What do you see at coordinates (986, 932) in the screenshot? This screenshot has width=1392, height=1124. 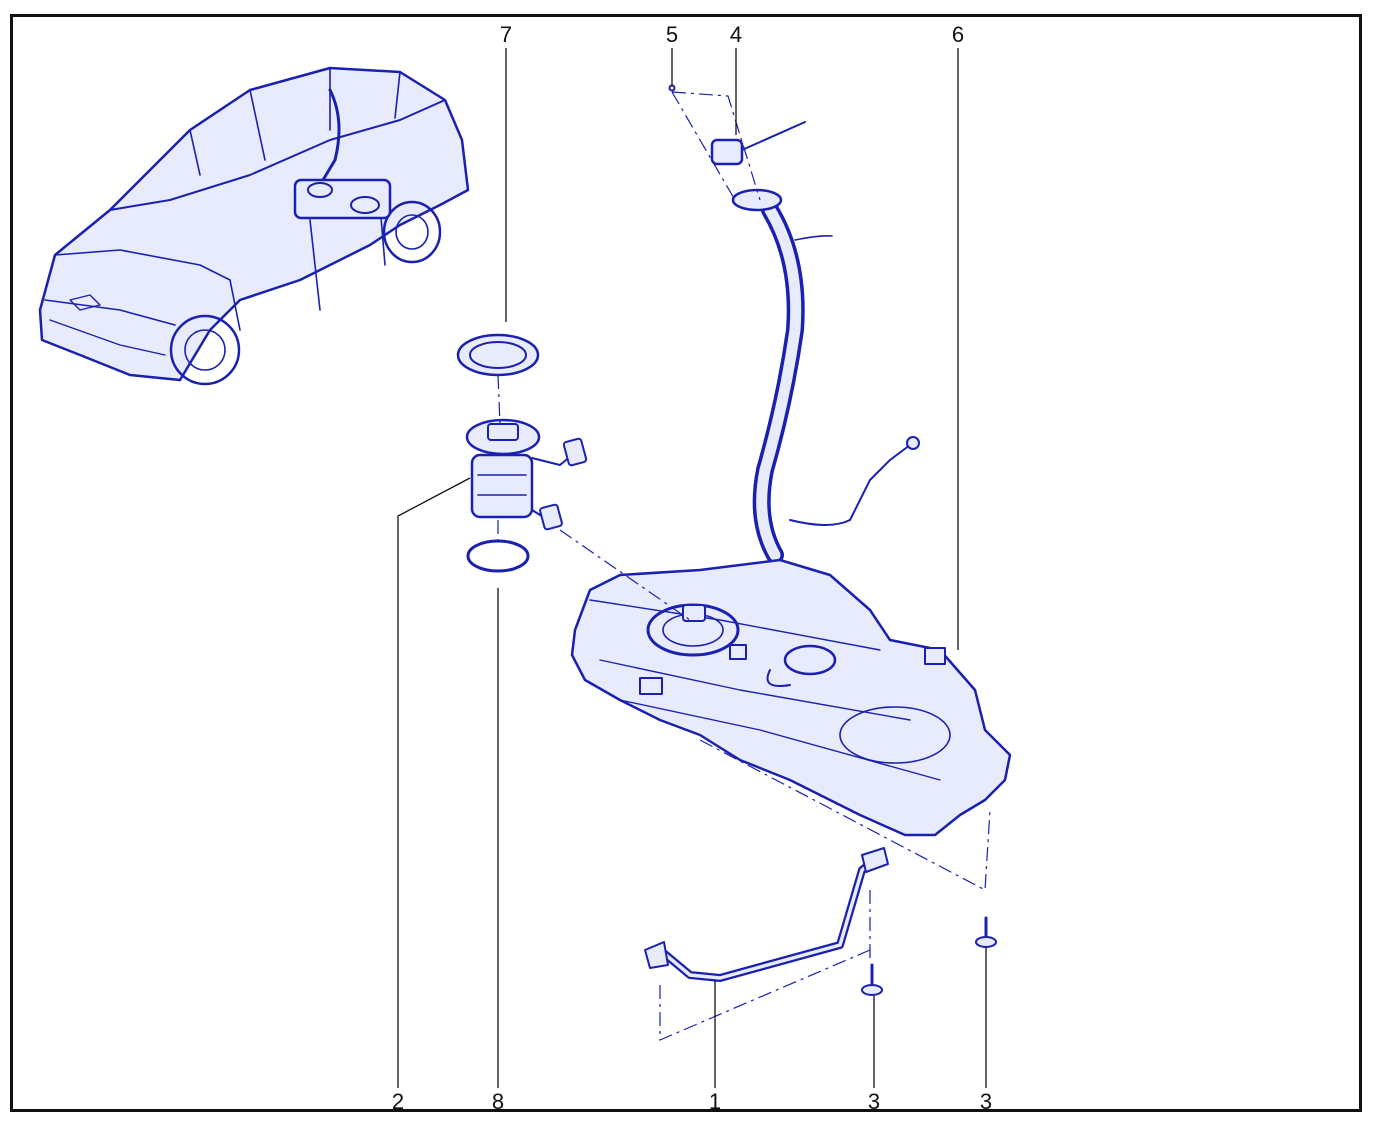 I see `bolt-right-drawing` at bounding box center [986, 932].